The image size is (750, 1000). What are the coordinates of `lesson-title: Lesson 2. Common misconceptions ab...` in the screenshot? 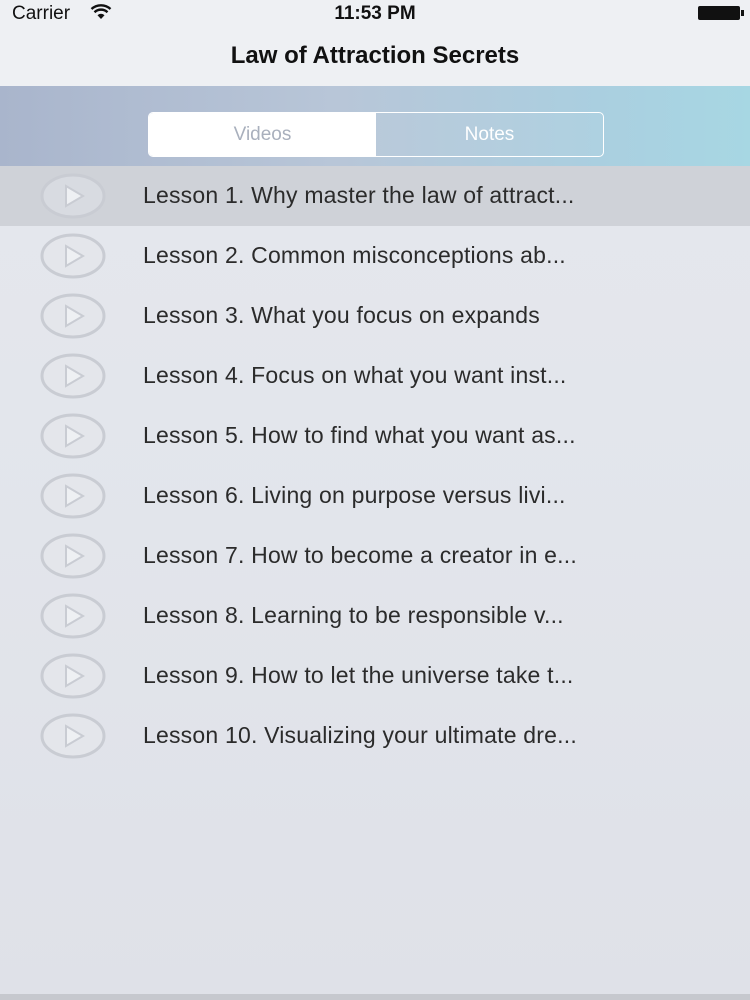 It's located at (354, 255).